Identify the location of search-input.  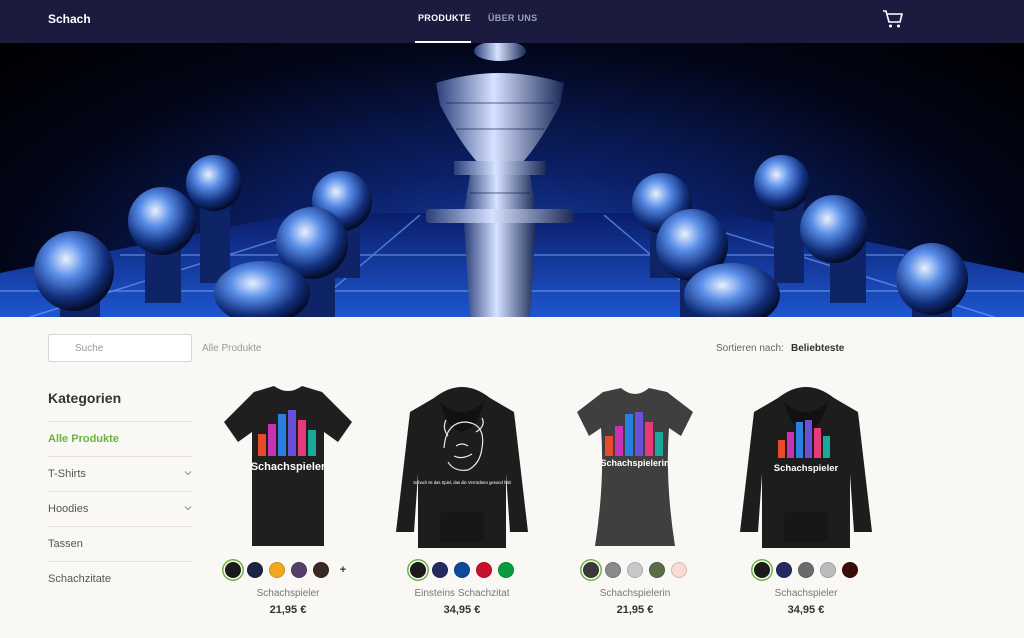
(120, 348).